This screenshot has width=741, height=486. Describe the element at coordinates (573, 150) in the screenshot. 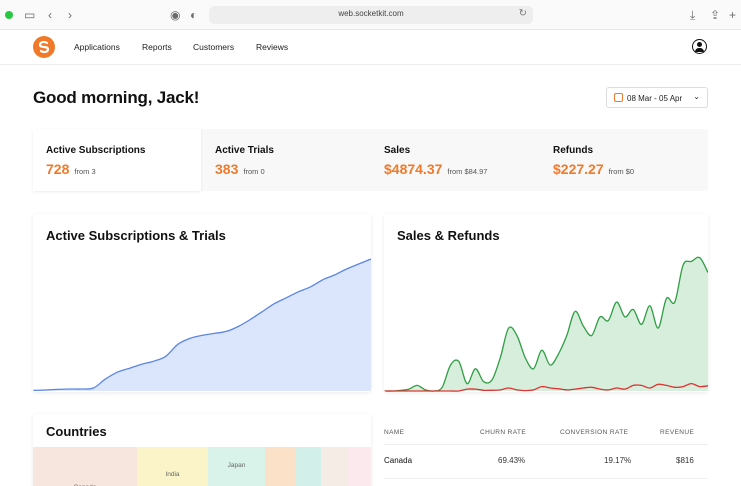

I see `stat-title: Refunds` at that location.